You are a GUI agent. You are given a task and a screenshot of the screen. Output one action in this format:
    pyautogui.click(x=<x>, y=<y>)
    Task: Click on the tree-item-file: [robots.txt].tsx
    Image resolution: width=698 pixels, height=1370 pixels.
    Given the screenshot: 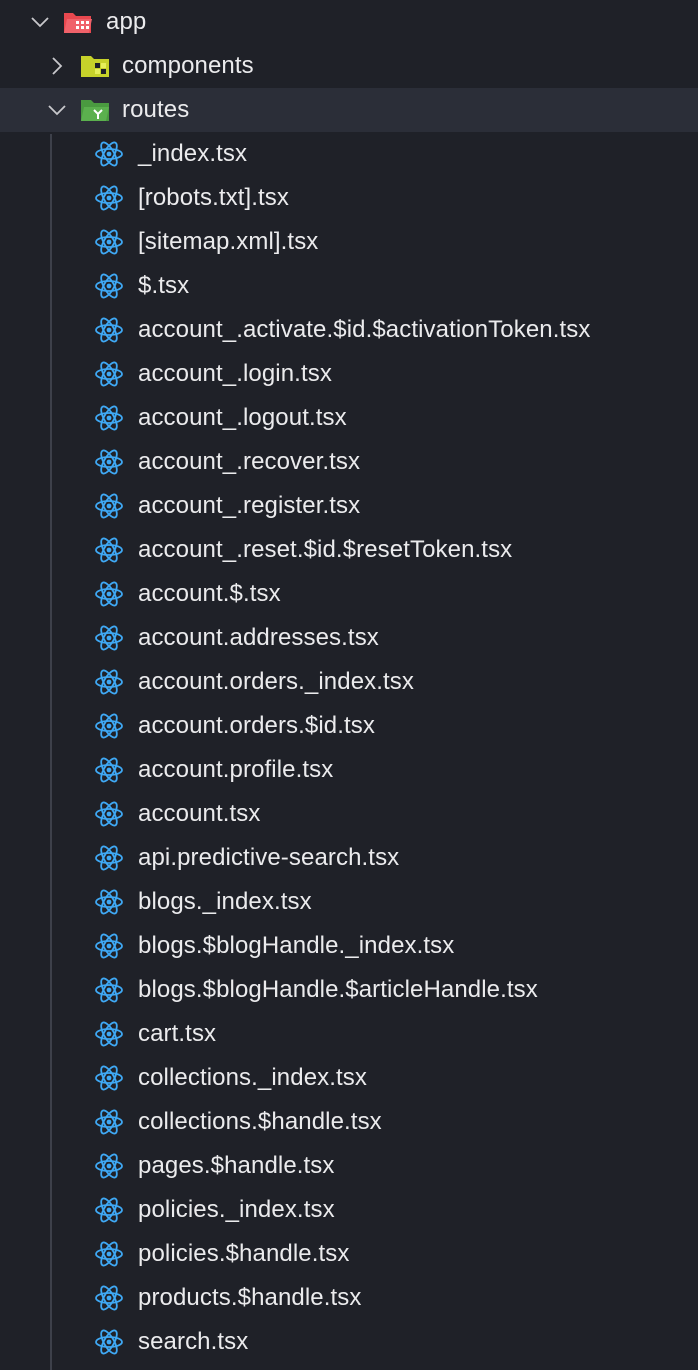 What is the action you would take?
    pyautogui.click(x=349, y=198)
    